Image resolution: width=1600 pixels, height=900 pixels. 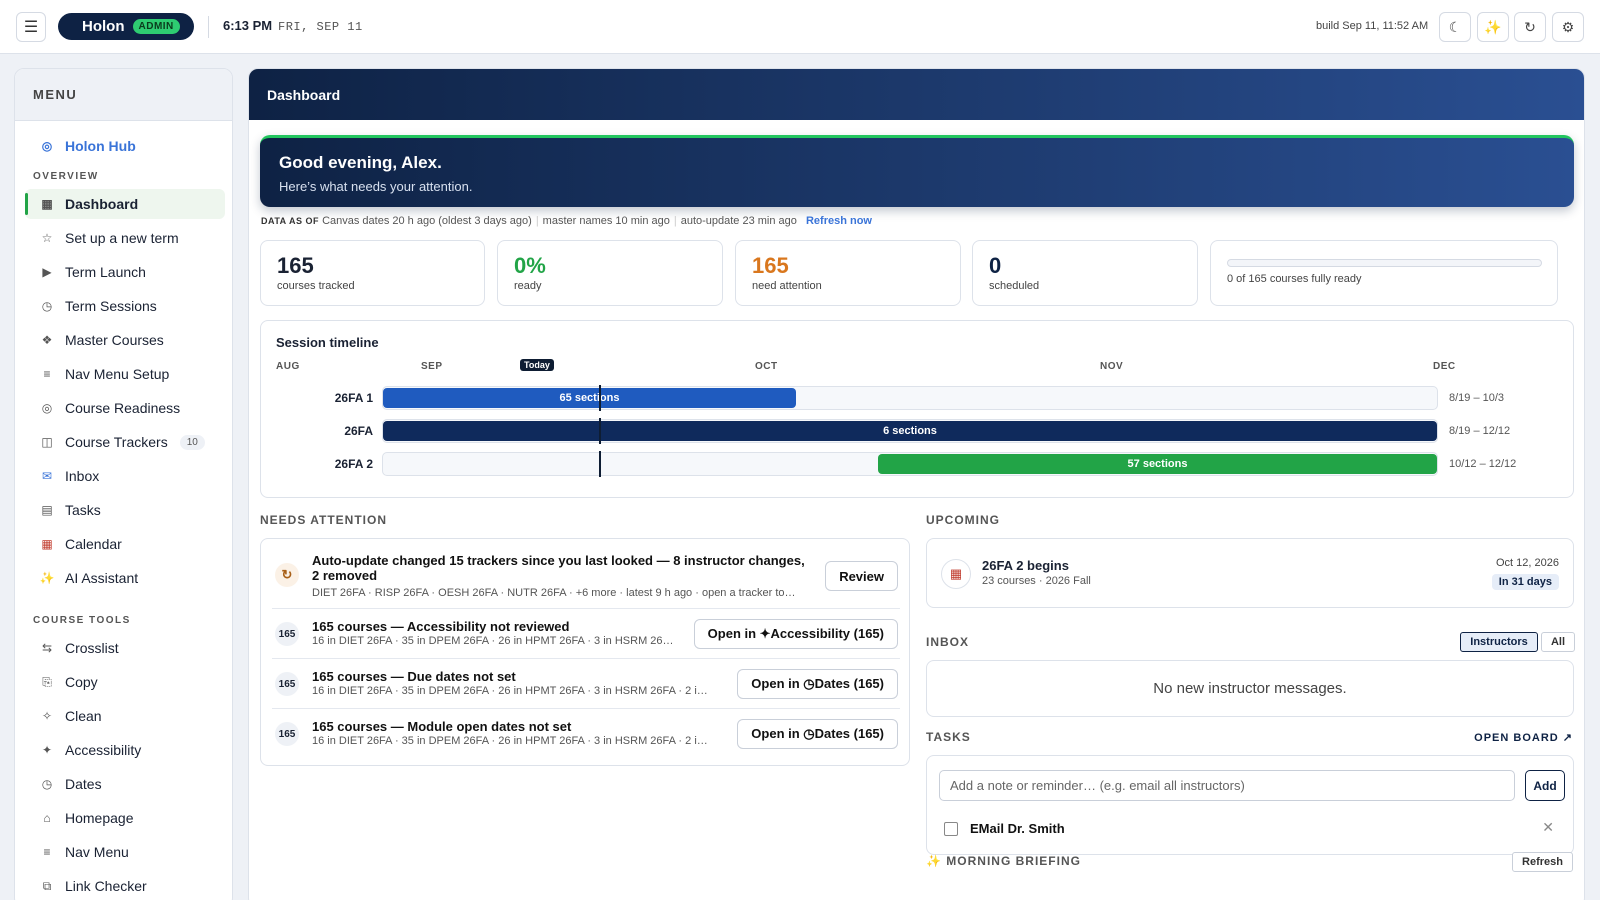 I want to click on timeline-month: DEC, so click(x=1444, y=366).